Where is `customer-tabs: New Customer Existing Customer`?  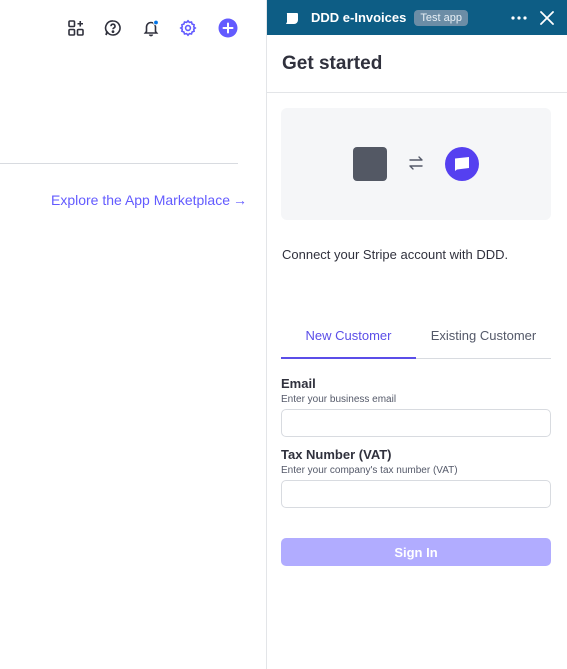
customer-tabs: New Customer Existing Customer is located at coordinates (416, 335).